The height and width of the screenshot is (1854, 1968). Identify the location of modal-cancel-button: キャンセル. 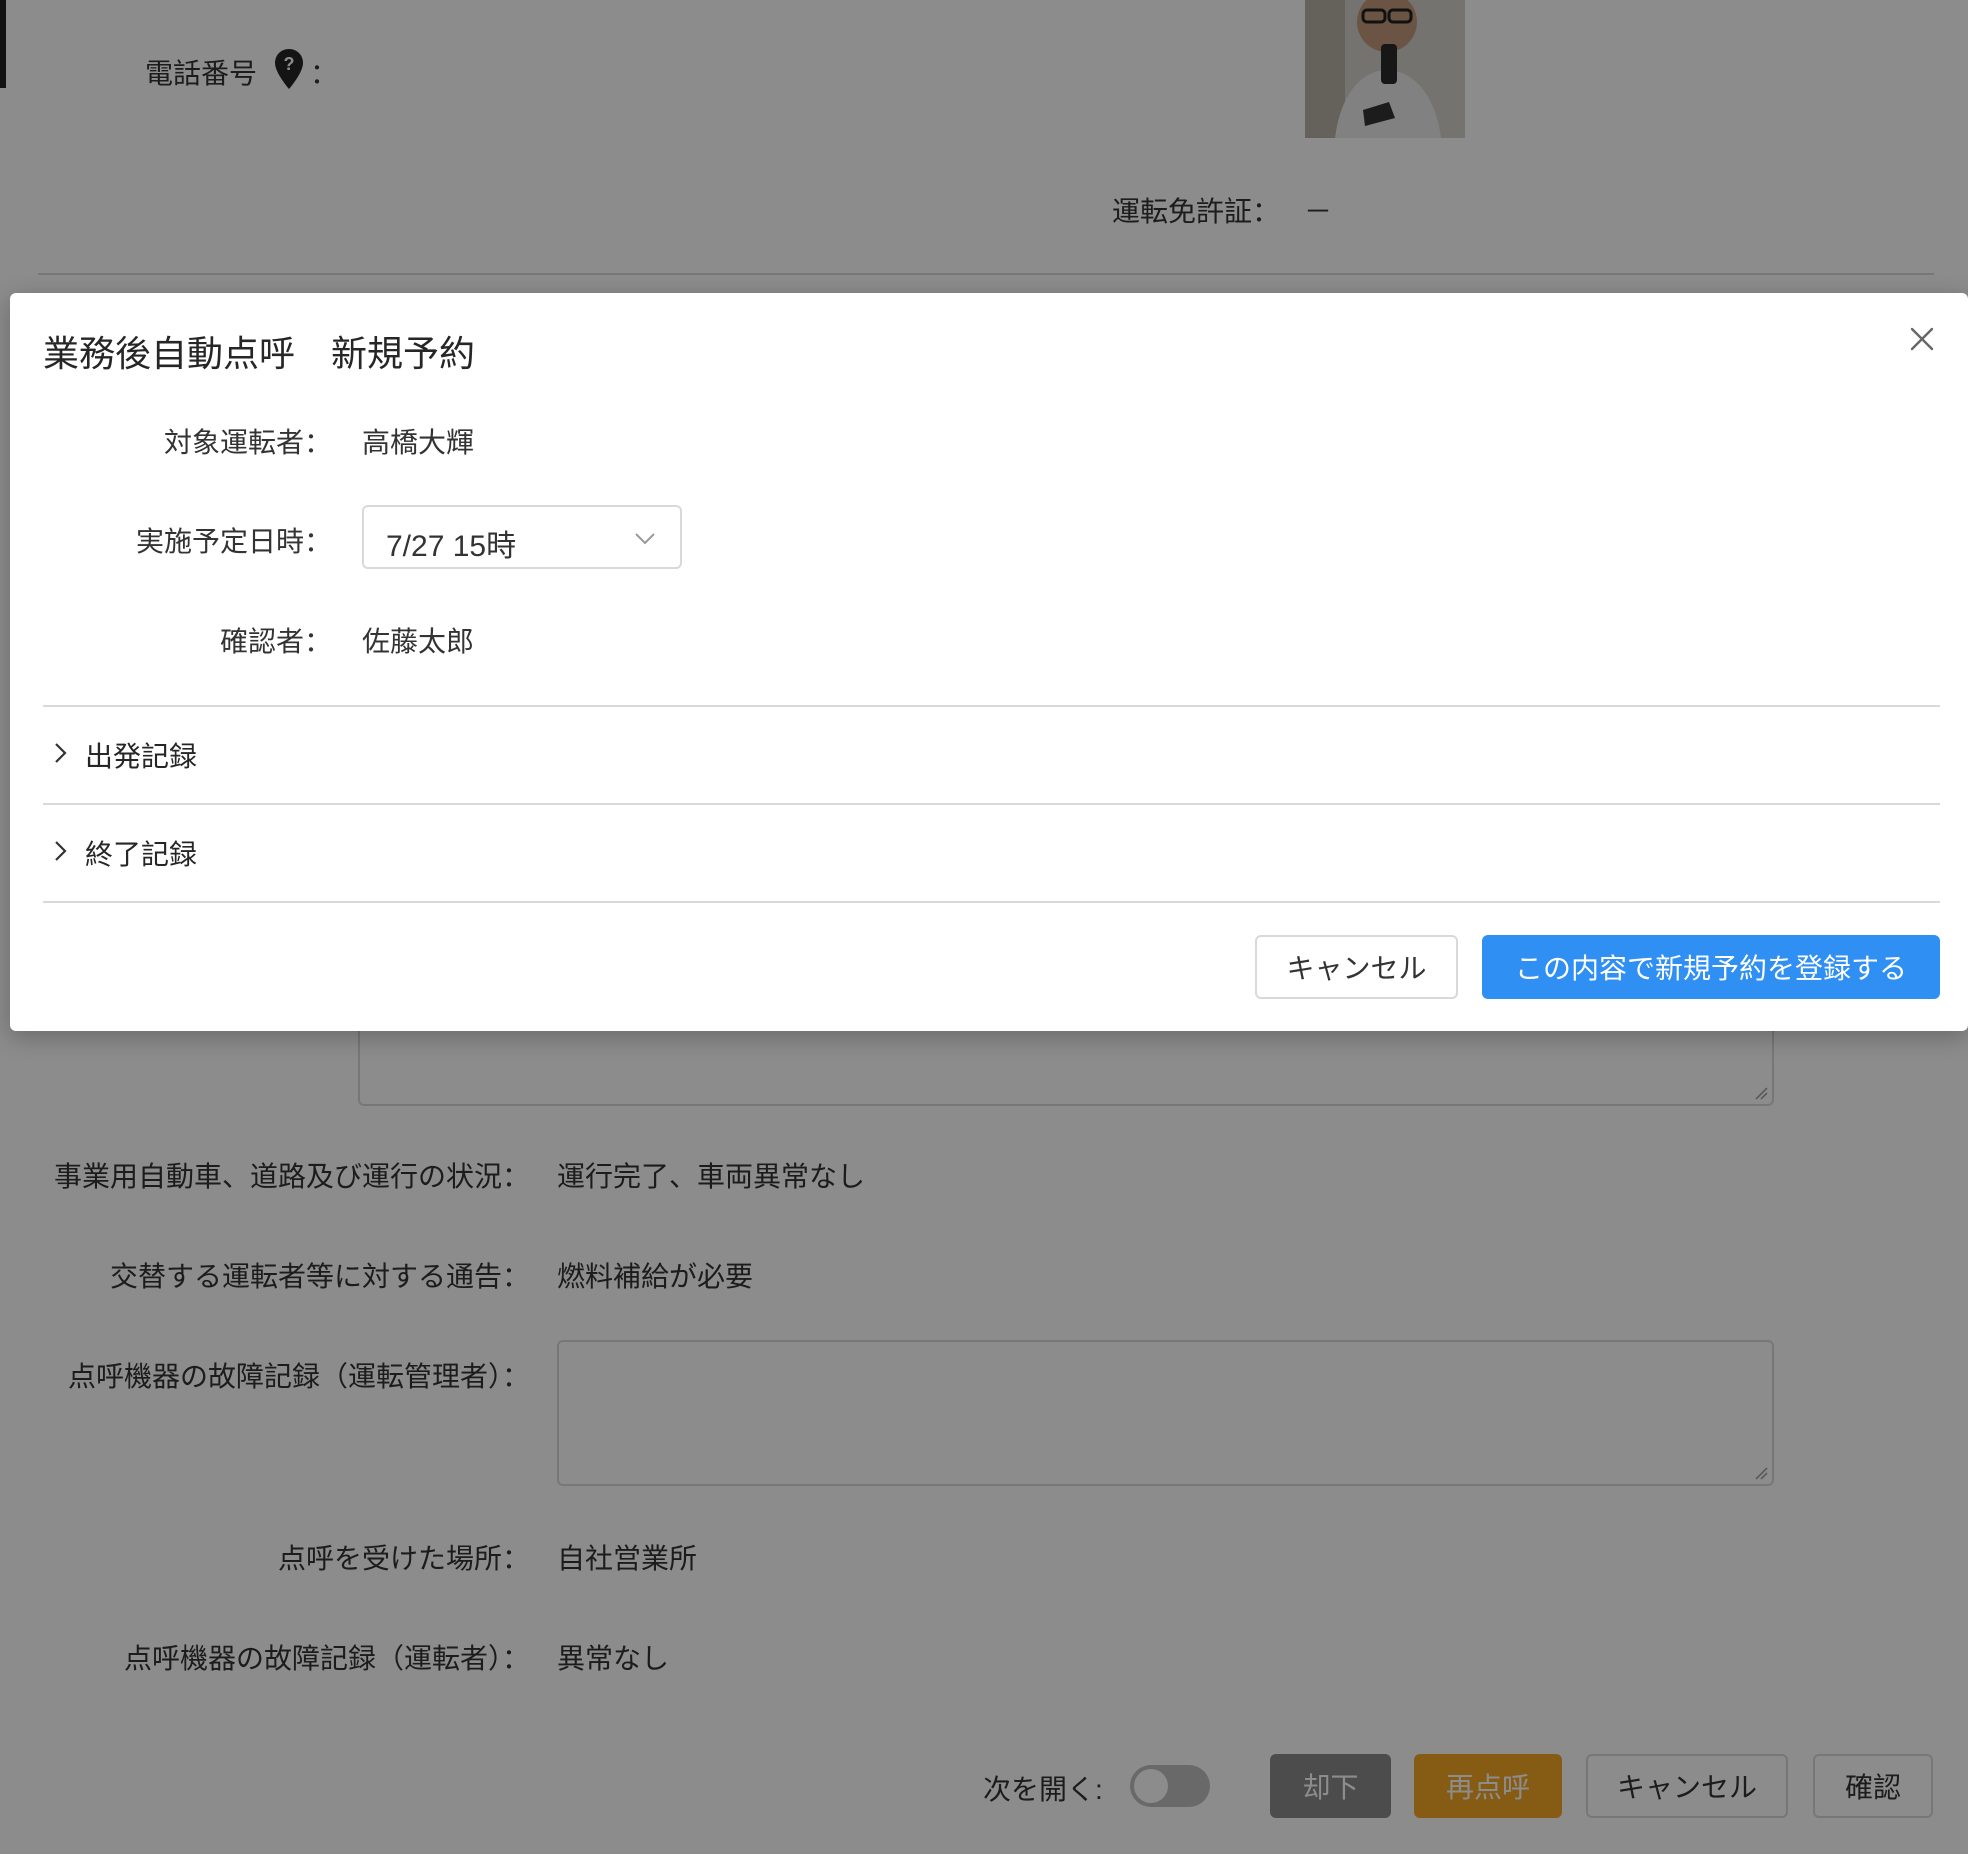
(1356, 967).